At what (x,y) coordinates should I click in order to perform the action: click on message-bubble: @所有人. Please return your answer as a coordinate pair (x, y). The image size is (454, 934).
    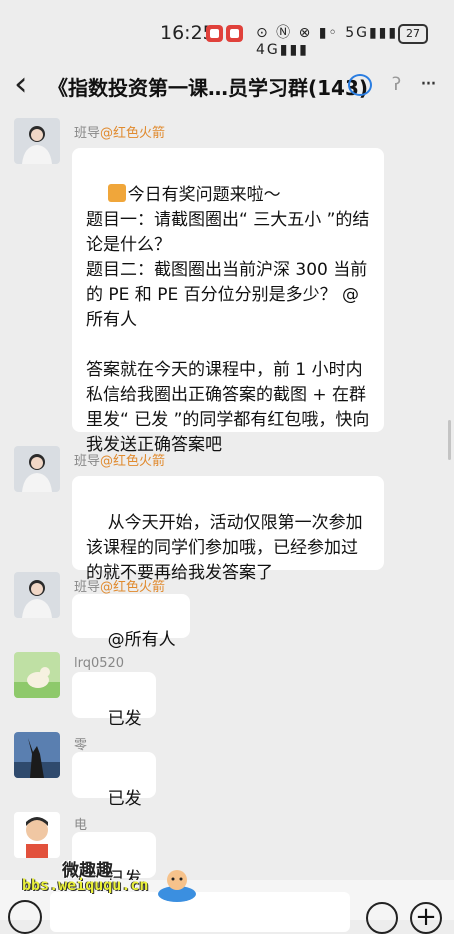
    Looking at the image, I should click on (131, 622).